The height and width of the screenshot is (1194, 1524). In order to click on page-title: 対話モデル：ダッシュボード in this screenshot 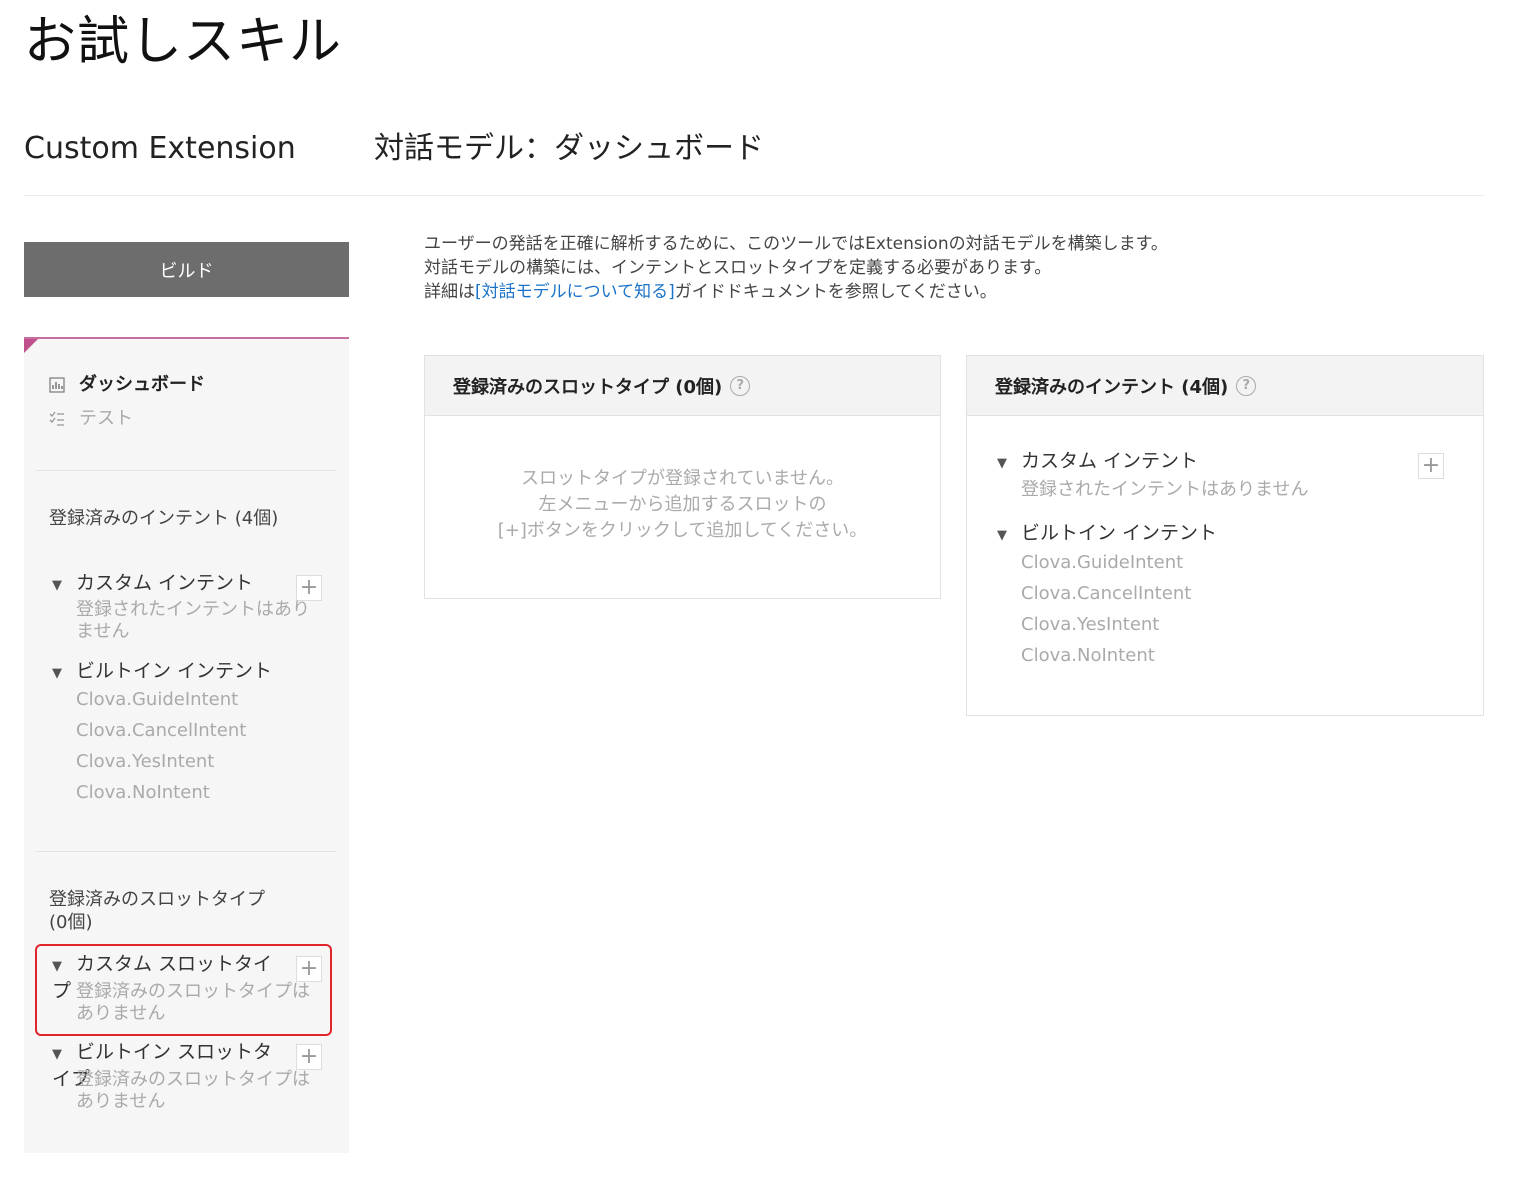, I will do `click(569, 148)`.